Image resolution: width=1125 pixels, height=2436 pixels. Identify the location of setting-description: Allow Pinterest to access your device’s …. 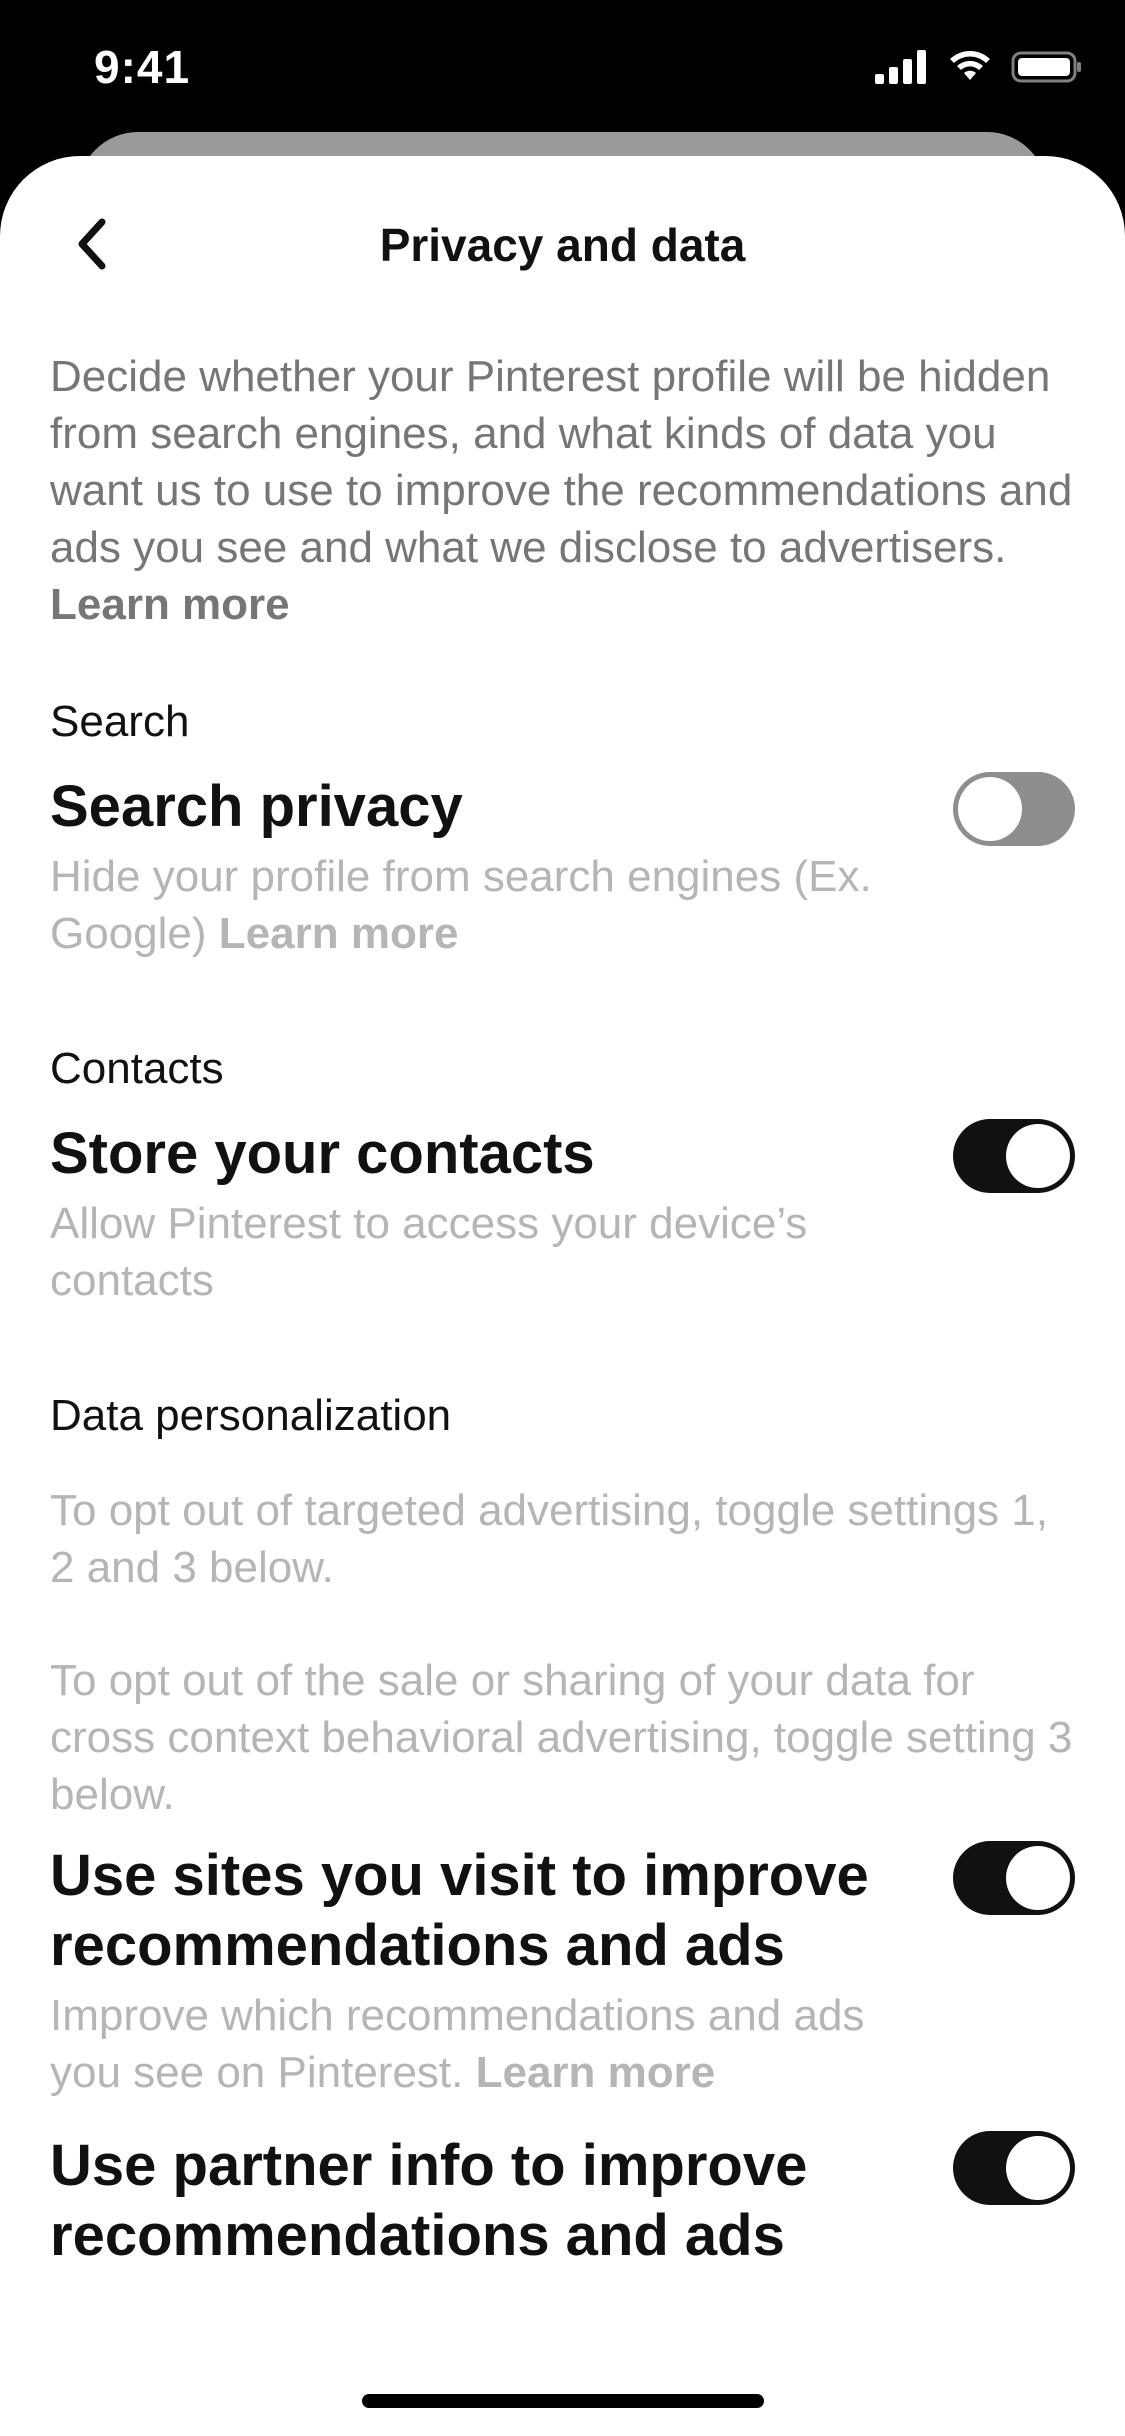
(429, 1252).